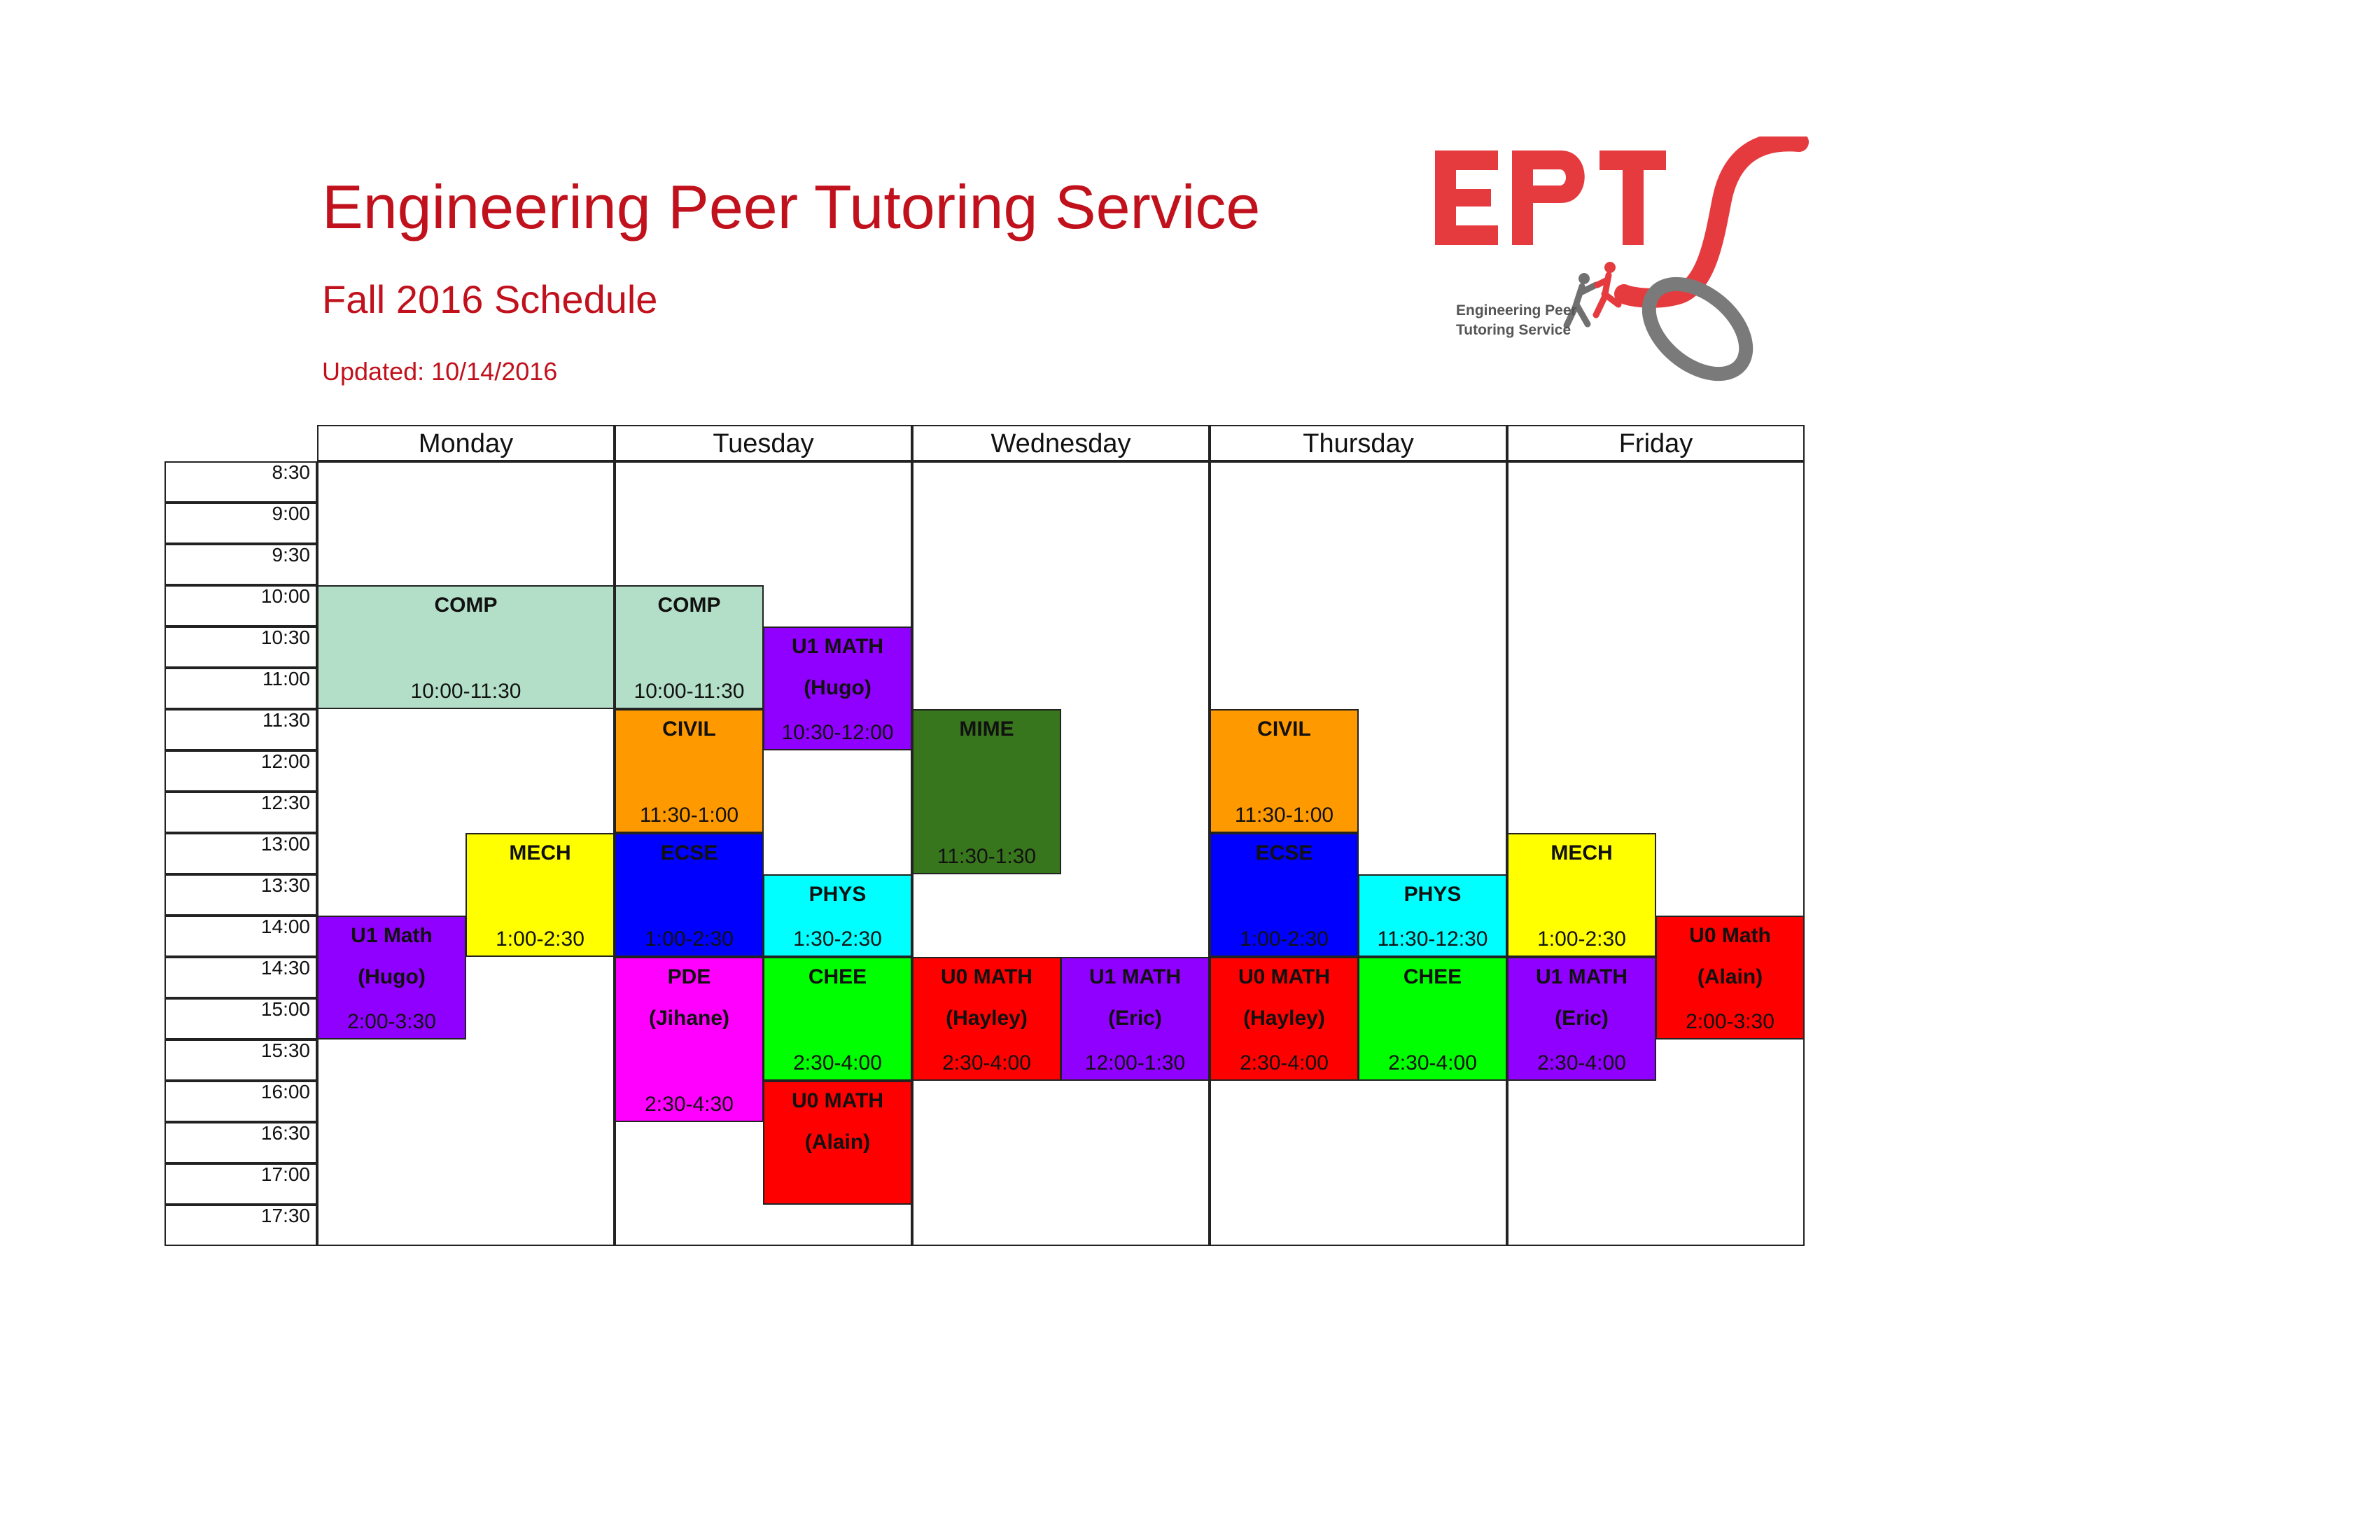 This screenshot has height=1540, width=2380. I want to click on time-slot-label: 11:30, so click(240, 729).